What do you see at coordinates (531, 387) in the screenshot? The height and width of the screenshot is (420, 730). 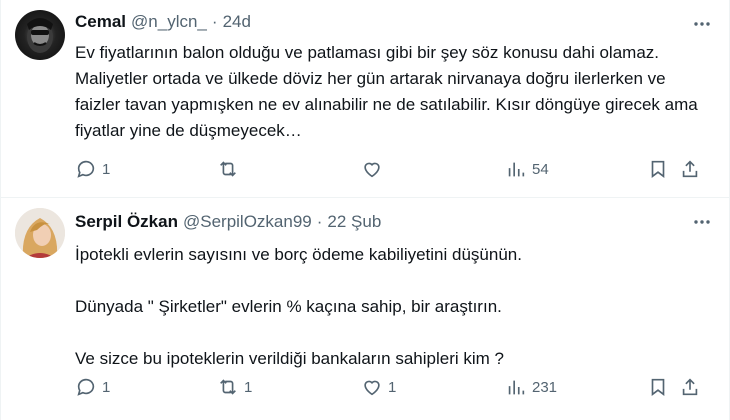 I see `views-button: 231` at bounding box center [531, 387].